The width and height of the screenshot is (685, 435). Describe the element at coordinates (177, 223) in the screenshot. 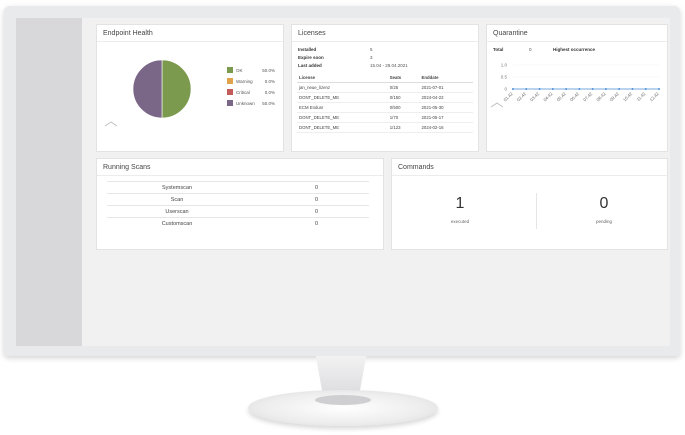

I see `scan-name: Customscan` at that location.